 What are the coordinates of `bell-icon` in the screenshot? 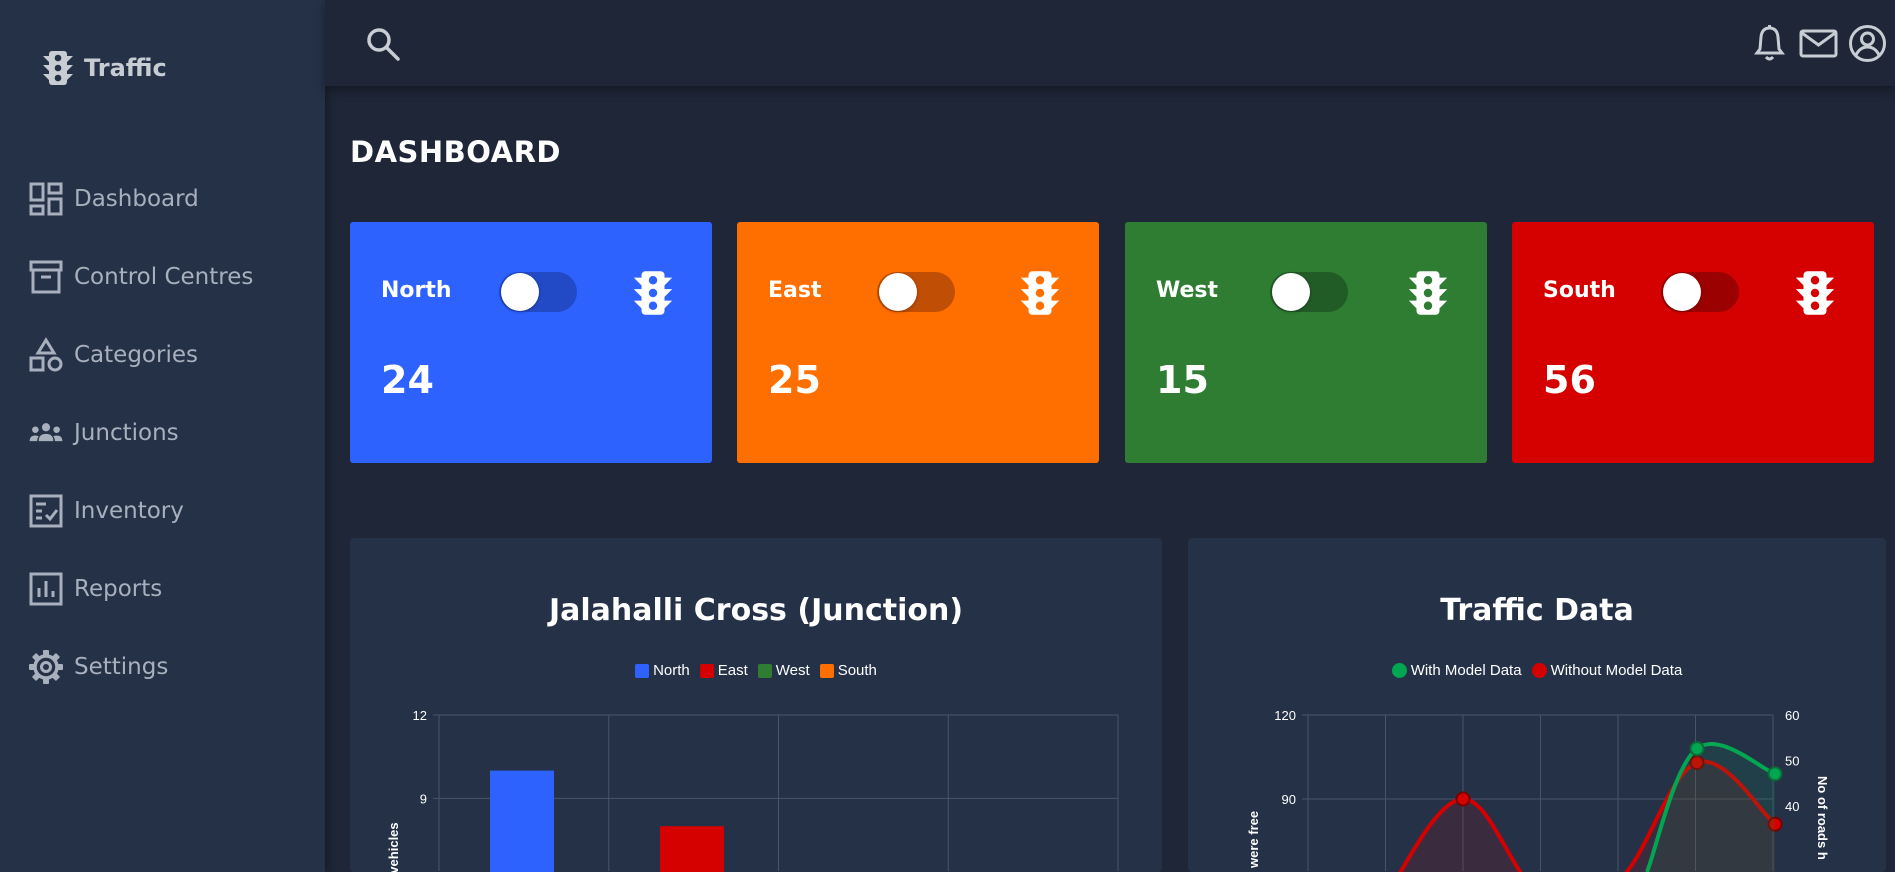 It's located at (1769, 43).